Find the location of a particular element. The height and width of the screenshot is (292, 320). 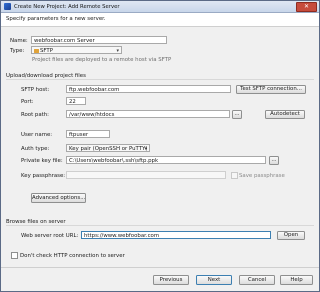

window-title: Create New Project: Add Remote Server is located at coordinates (67, 6).